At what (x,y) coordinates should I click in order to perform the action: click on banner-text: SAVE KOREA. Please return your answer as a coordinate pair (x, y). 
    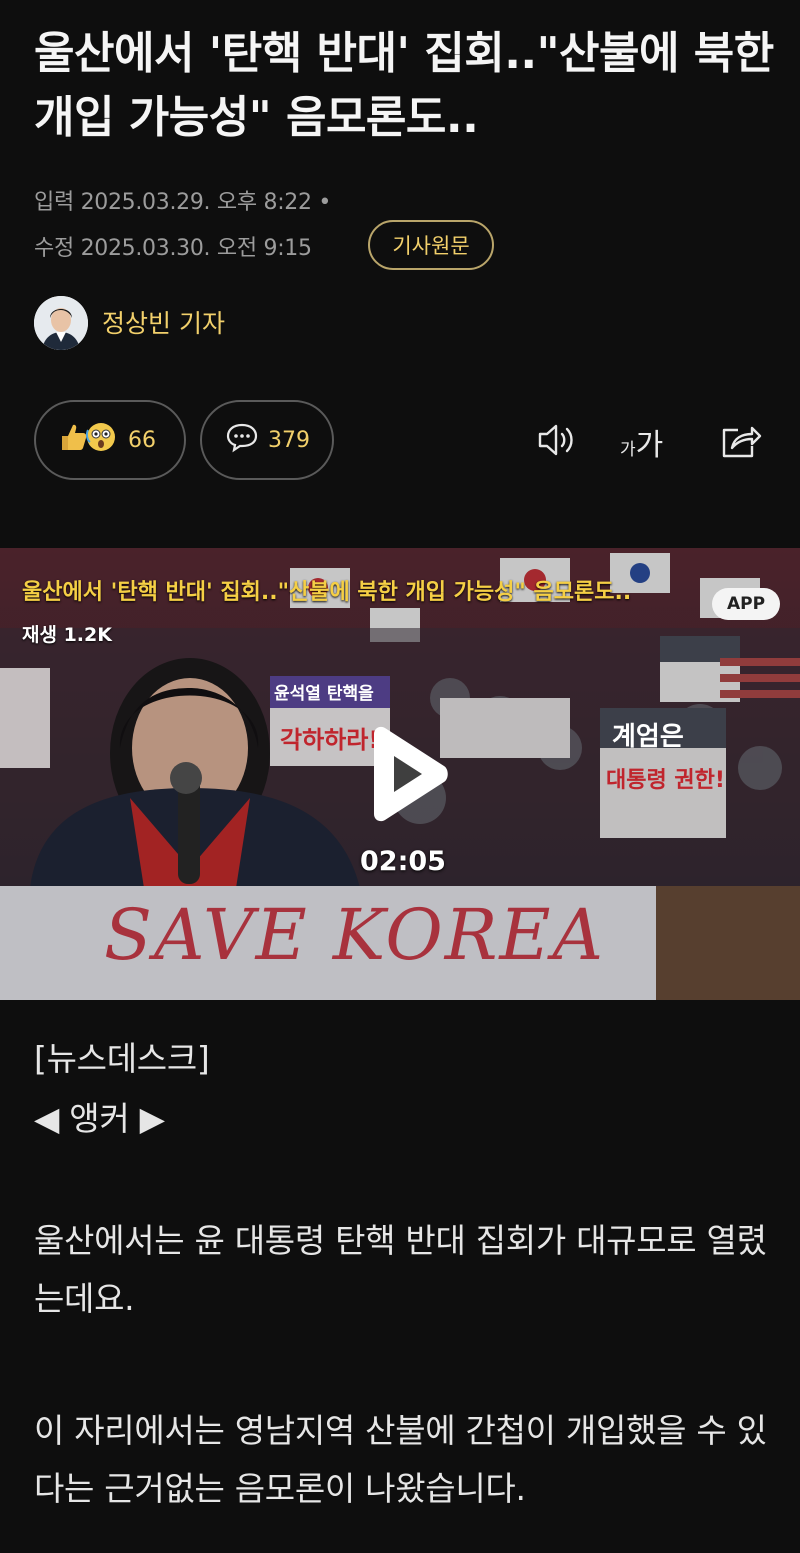
    Looking at the image, I should click on (355, 935).